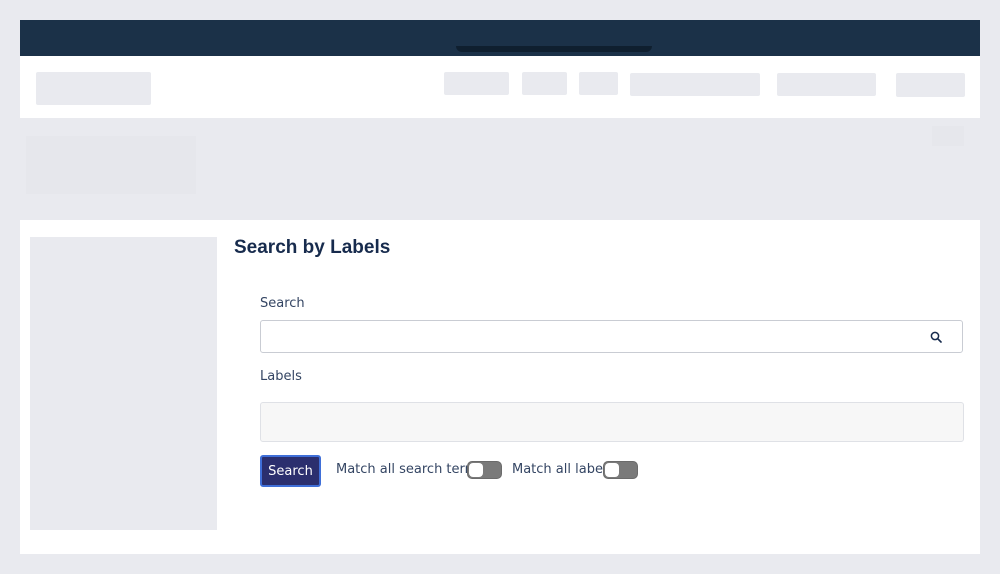 The height and width of the screenshot is (574, 1000). Describe the element at coordinates (410, 469) in the screenshot. I see `match-all-terms-label: Match all search terms` at that location.